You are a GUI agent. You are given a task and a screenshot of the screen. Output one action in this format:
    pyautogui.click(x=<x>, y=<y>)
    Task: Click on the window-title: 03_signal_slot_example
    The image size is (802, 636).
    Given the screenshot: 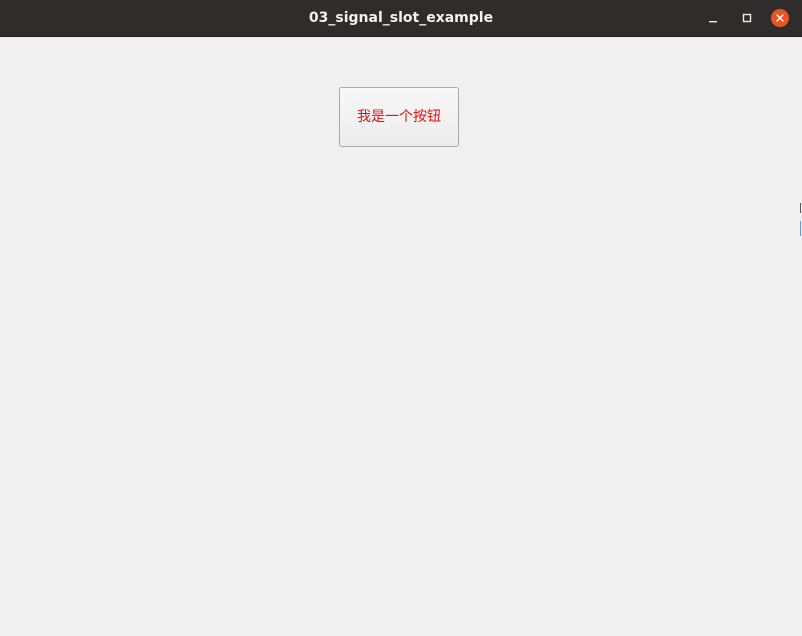 What is the action you would take?
    pyautogui.click(x=401, y=18)
    